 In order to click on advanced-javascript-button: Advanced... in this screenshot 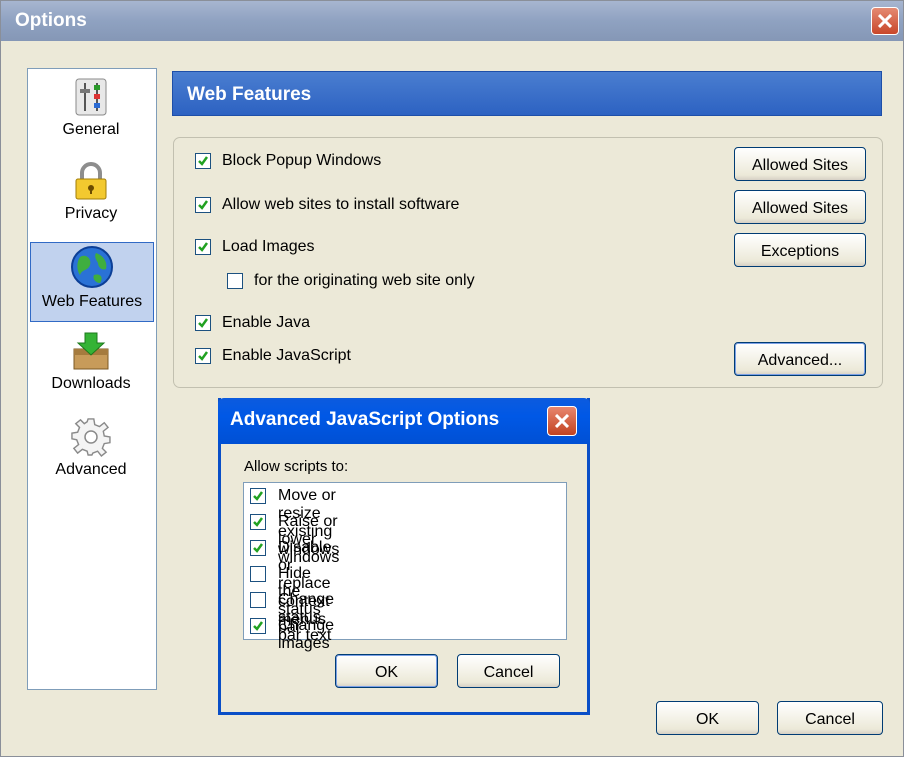, I will do `click(800, 359)`.